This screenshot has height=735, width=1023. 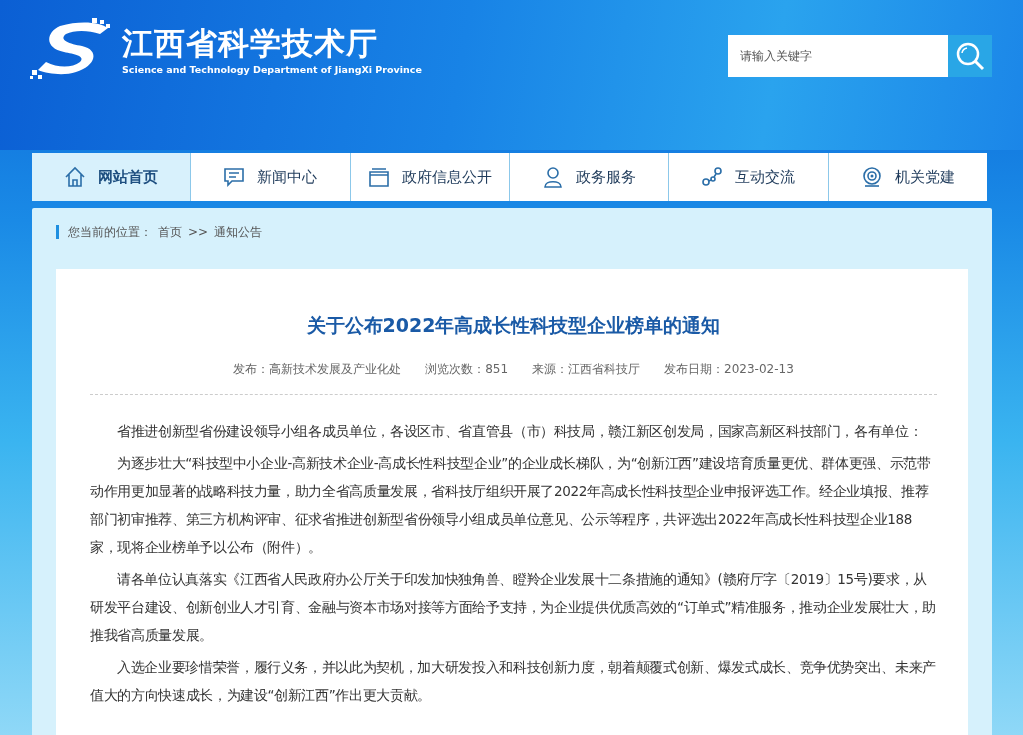 I want to click on article-title: 关于公布2022年高成长性科技型企业榜单的通知, so click(x=513, y=325).